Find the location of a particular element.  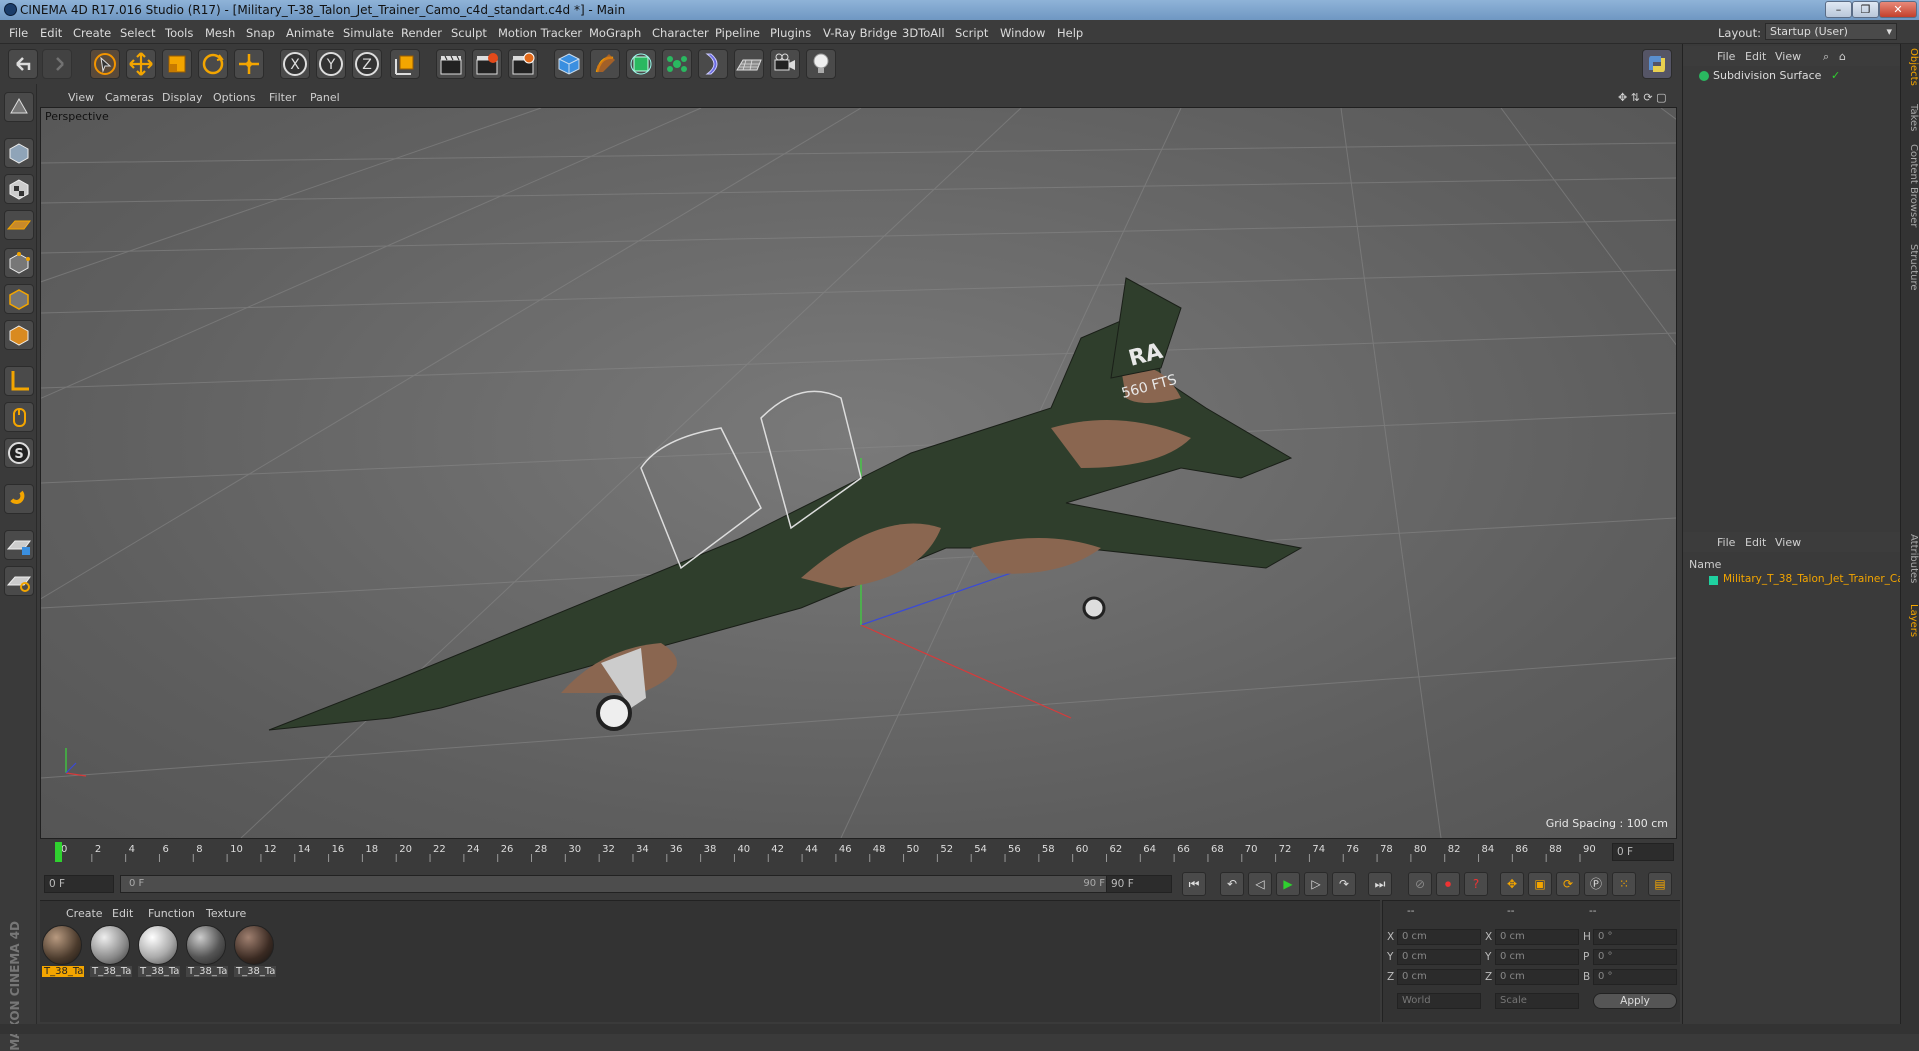

scale-button is located at coordinates (177, 64).